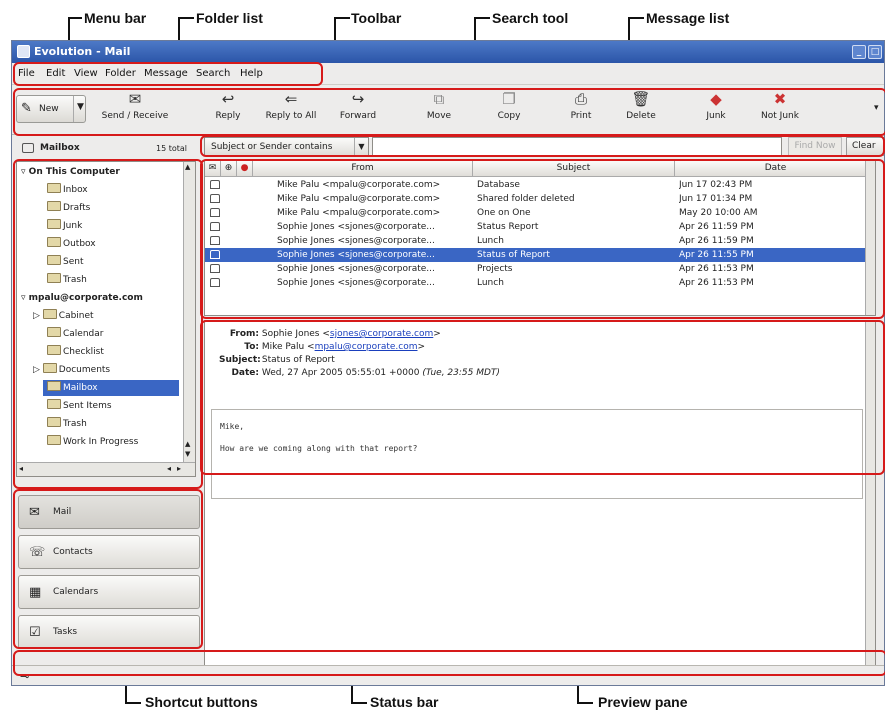 Image resolution: width=885 pixels, height=712 pixels. What do you see at coordinates (439, 110) in the screenshot?
I see `move-button: ⧉ Move` at bounding box center [439, 110].